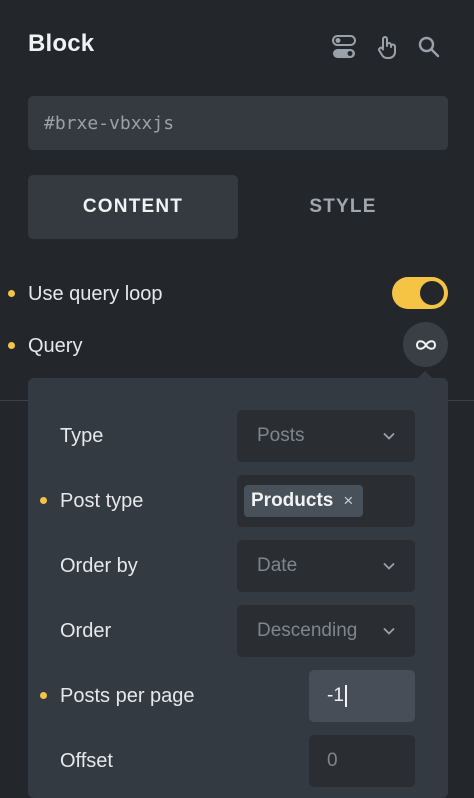 The width and height of the screenshot is (474, 798). What do you see at coordinates (335, 695) in the screenshot?
I see `posts-per-page-value: -1` at bounding box center [335, 695].